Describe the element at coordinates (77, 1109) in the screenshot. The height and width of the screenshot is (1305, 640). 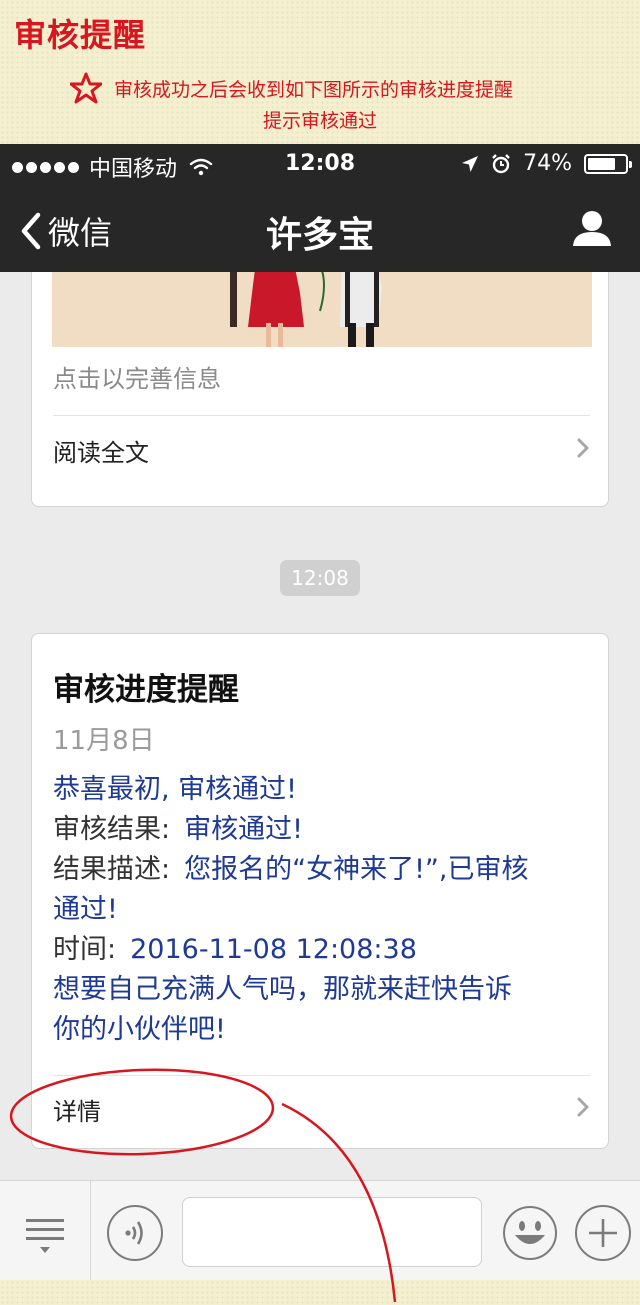
I see `details-link: 详情` at that location.